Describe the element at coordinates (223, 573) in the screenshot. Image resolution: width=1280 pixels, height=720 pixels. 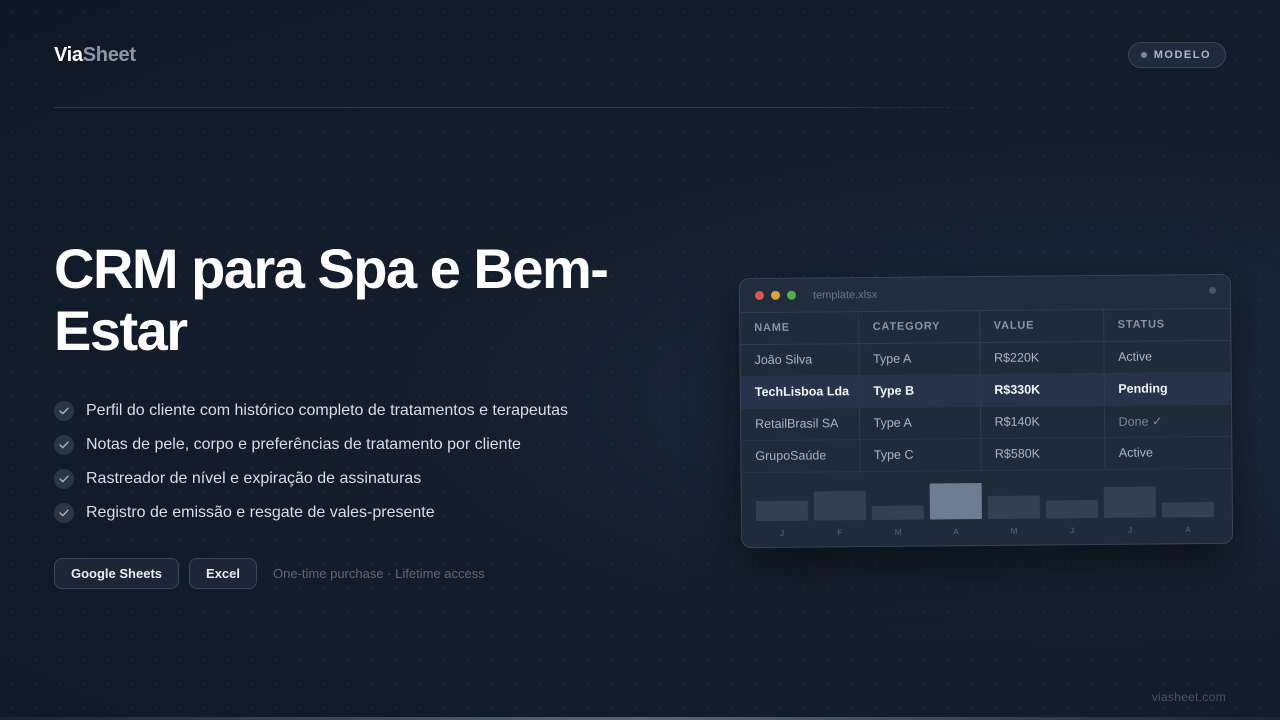
I see `excel-button: Excel` at that location.